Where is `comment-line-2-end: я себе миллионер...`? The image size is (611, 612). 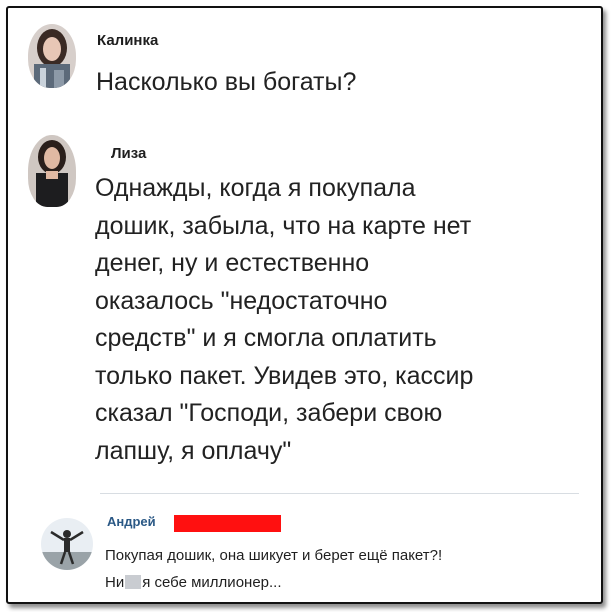 comment-line-2-end: я себе миллионер... is located at coordinates (212, 582).